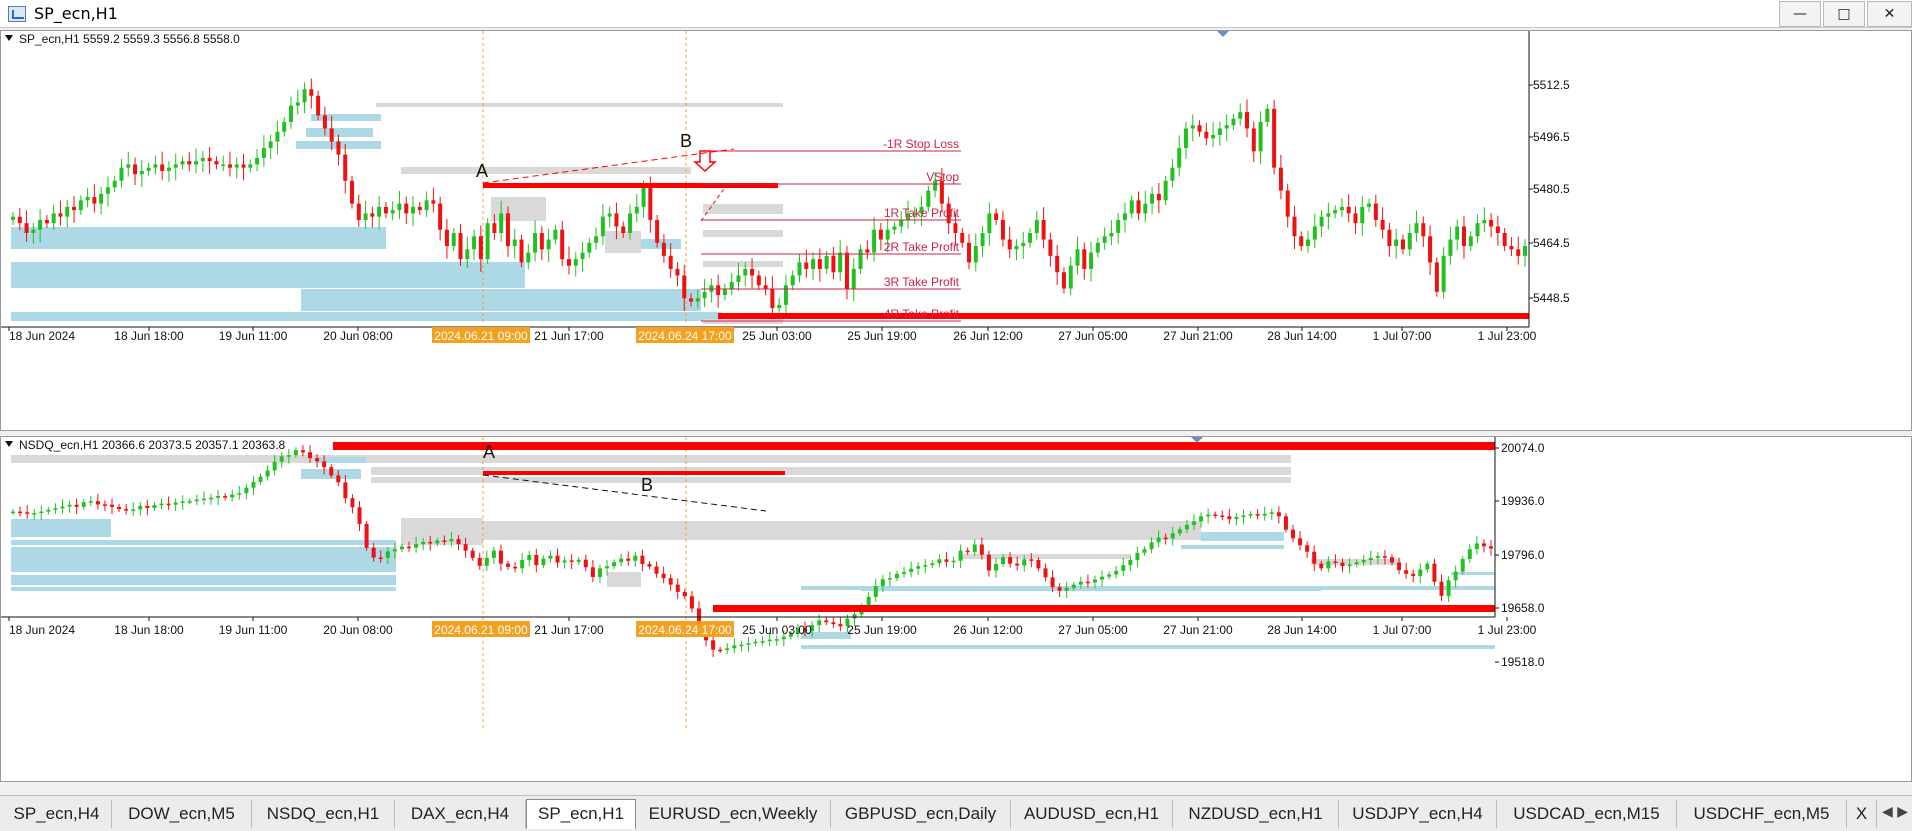 This screenshot has height=831, width=1912. Describe the element at coordinates (460, 814) in the screenshot. I see `tab-dax-h4: DAX_ecn,H4` at that location.